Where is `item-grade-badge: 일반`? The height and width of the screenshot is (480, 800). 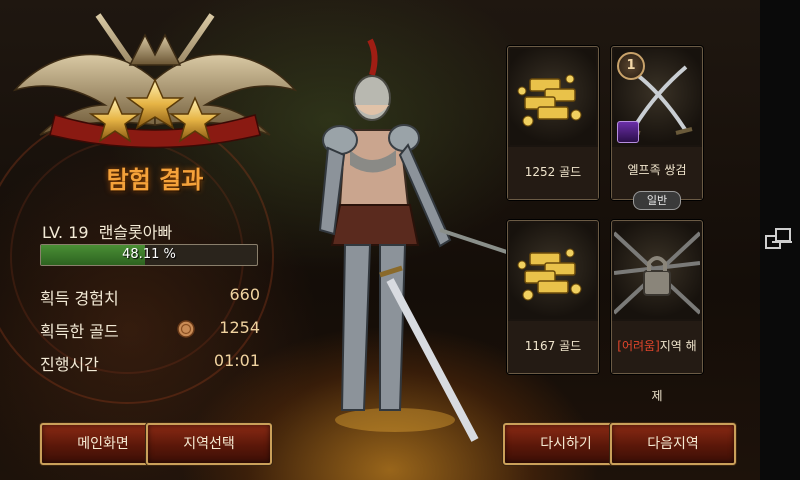
item-grade-badge: 일반 is located at coordinates (657, 200).